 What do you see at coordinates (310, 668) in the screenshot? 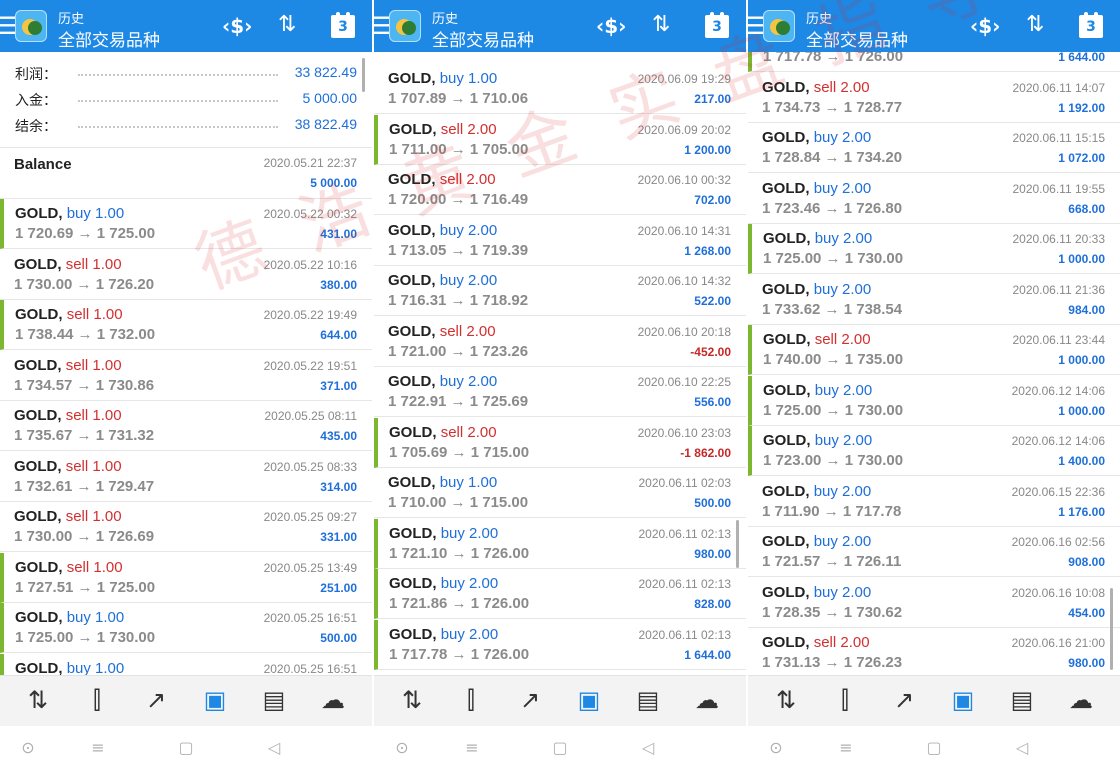
I see `trade-date: 2020.05.25 16:51` at bounding box center [310, 668].